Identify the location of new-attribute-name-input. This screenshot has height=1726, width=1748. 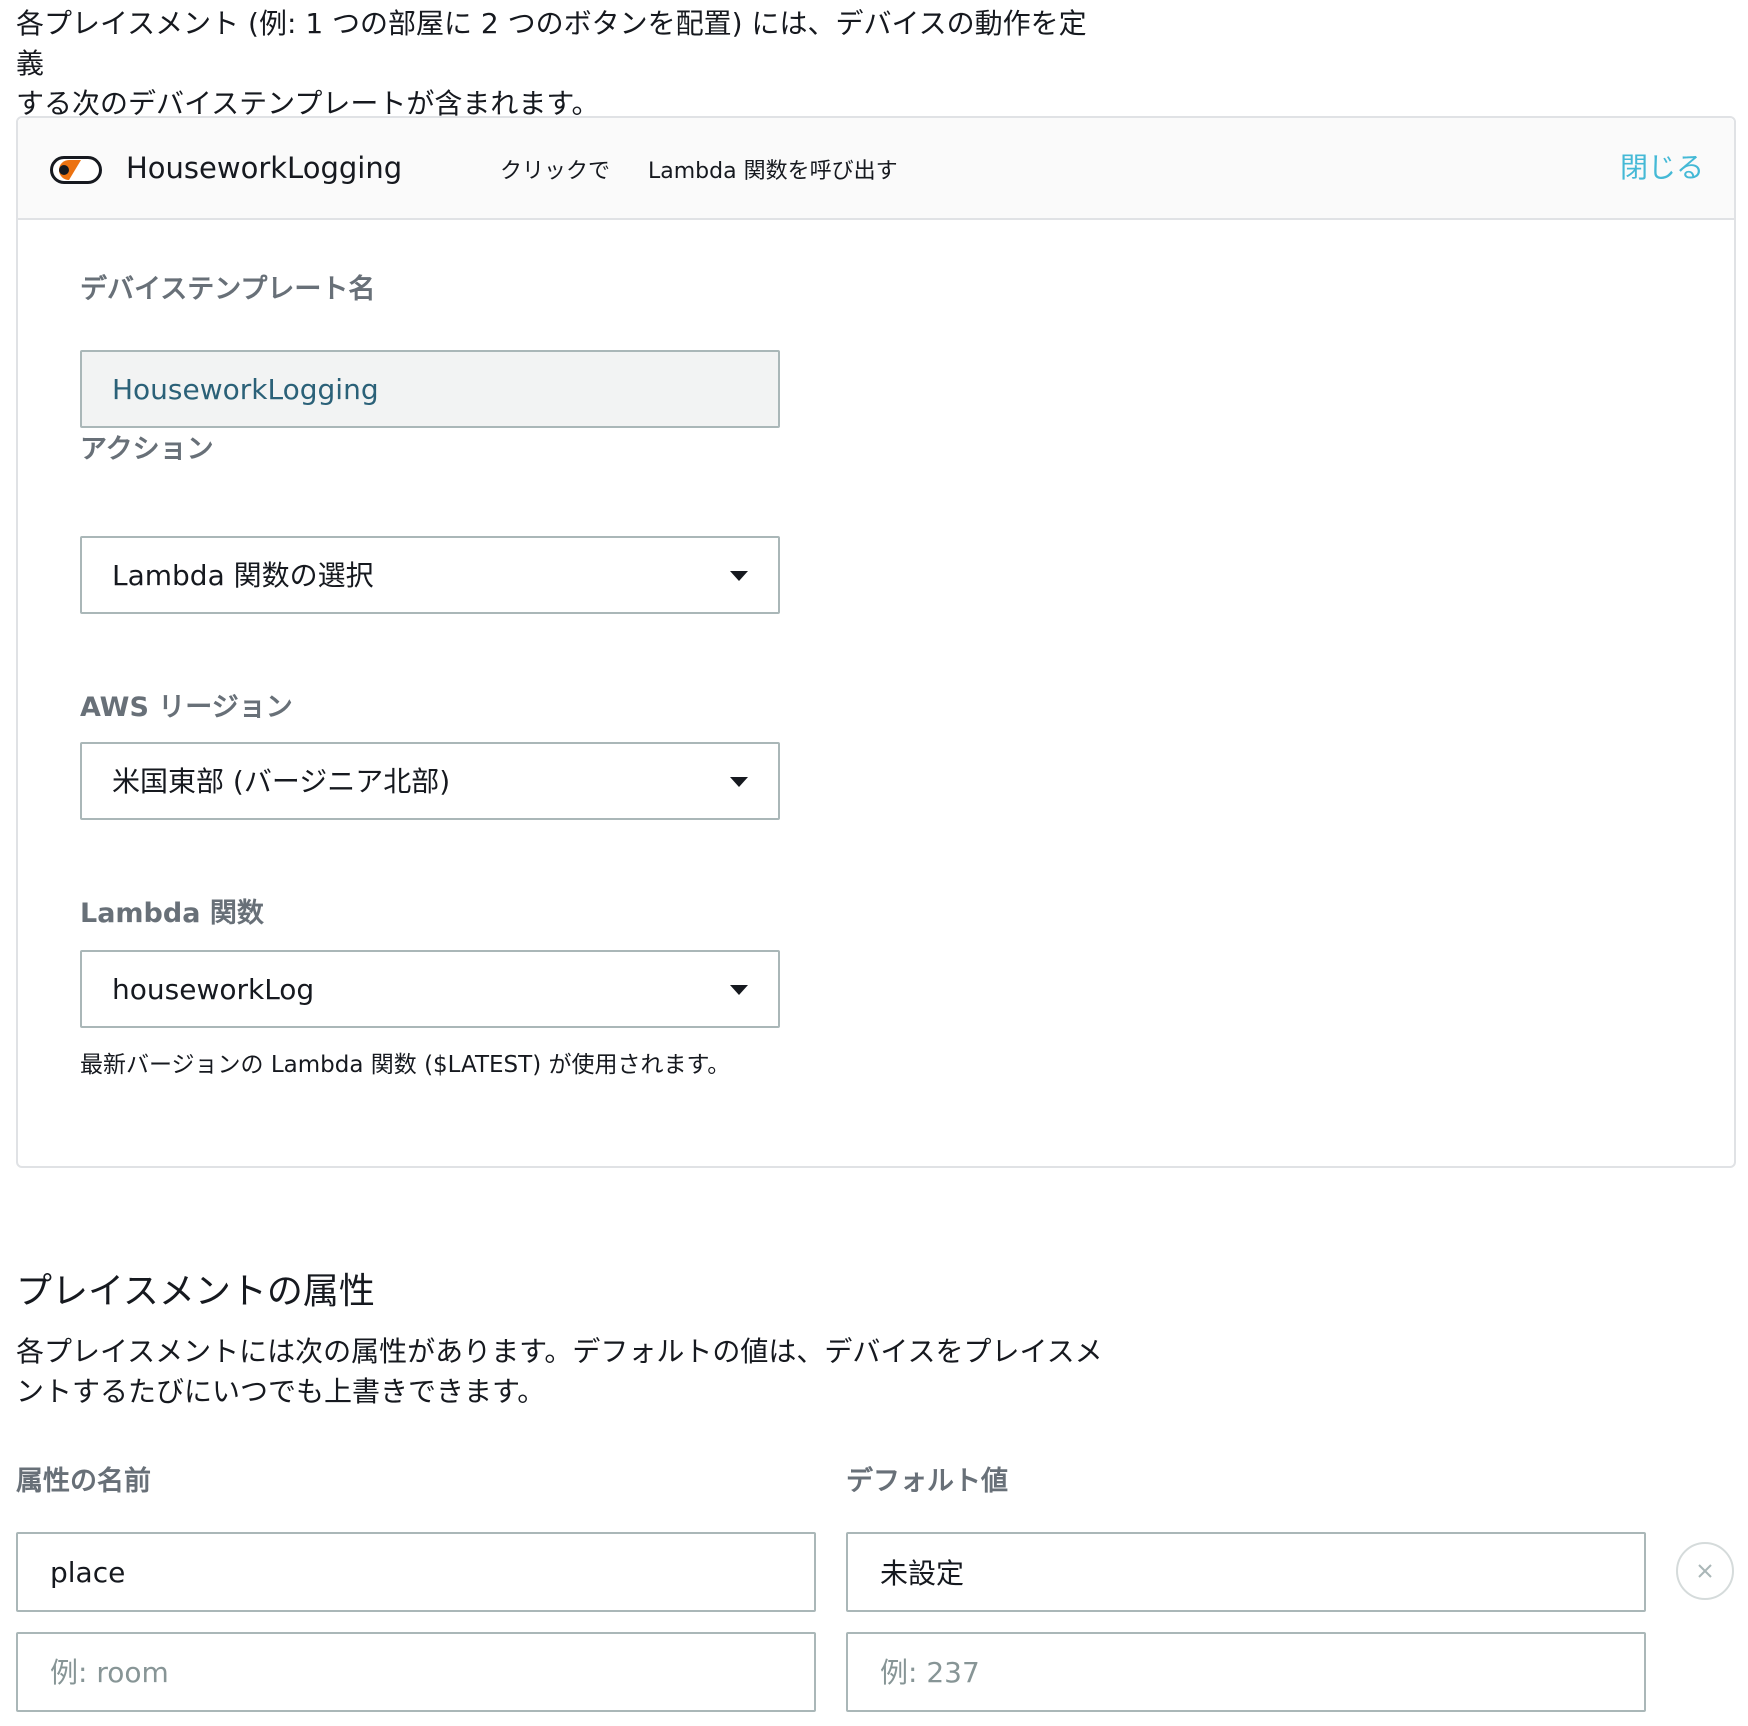
(416, 1672).